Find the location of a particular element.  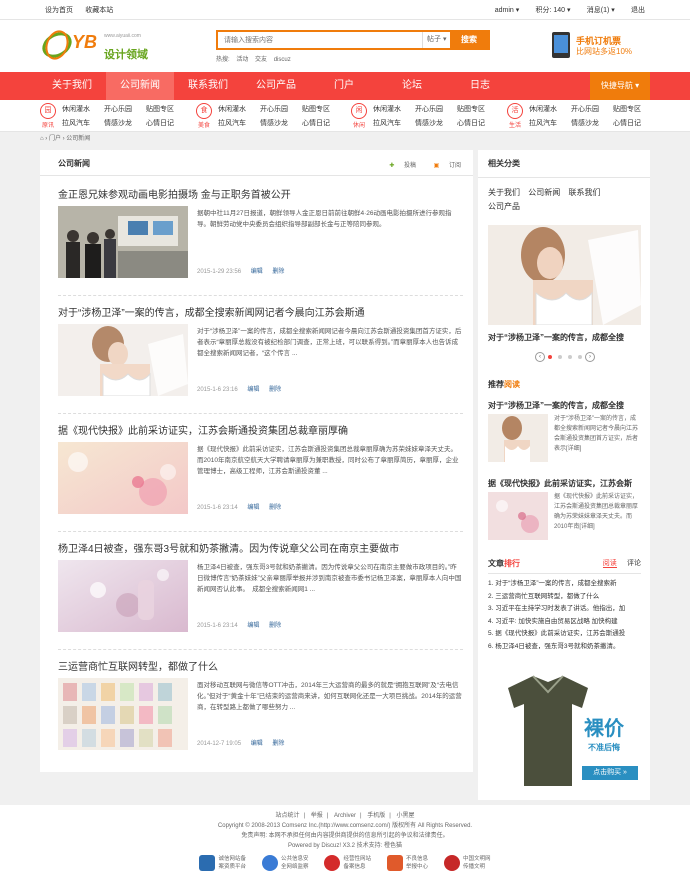

trust-badge: 公共信息安 全网络监察 is located at coordinates (284, 863).